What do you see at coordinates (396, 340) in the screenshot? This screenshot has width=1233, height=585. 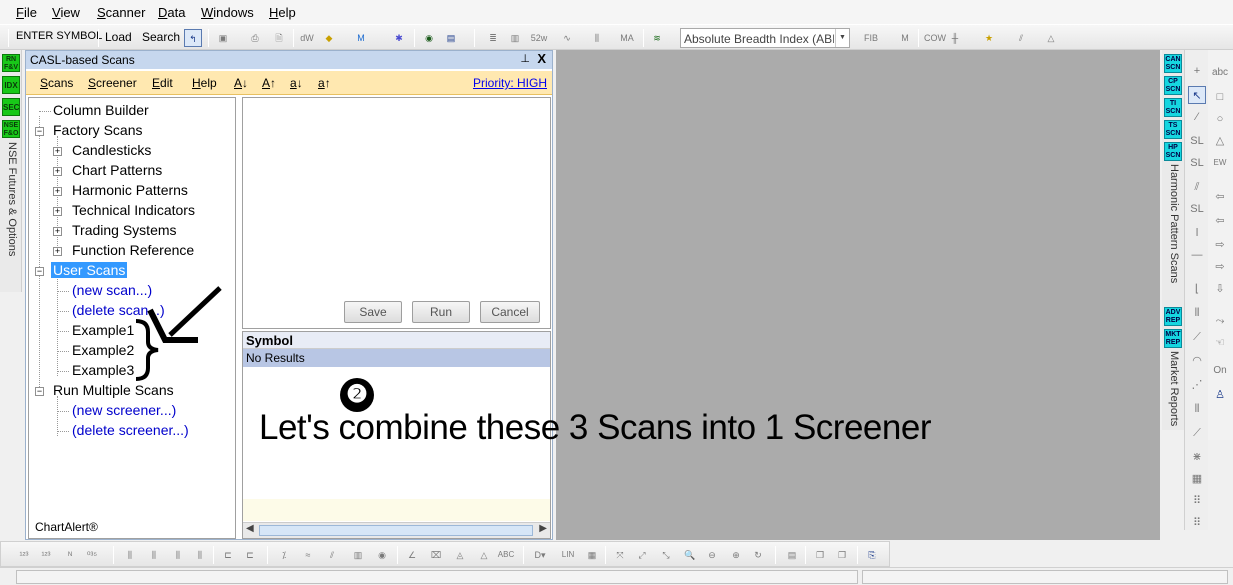 I see `symbol-column-header: Symbol` at bounding box center [396, 340].